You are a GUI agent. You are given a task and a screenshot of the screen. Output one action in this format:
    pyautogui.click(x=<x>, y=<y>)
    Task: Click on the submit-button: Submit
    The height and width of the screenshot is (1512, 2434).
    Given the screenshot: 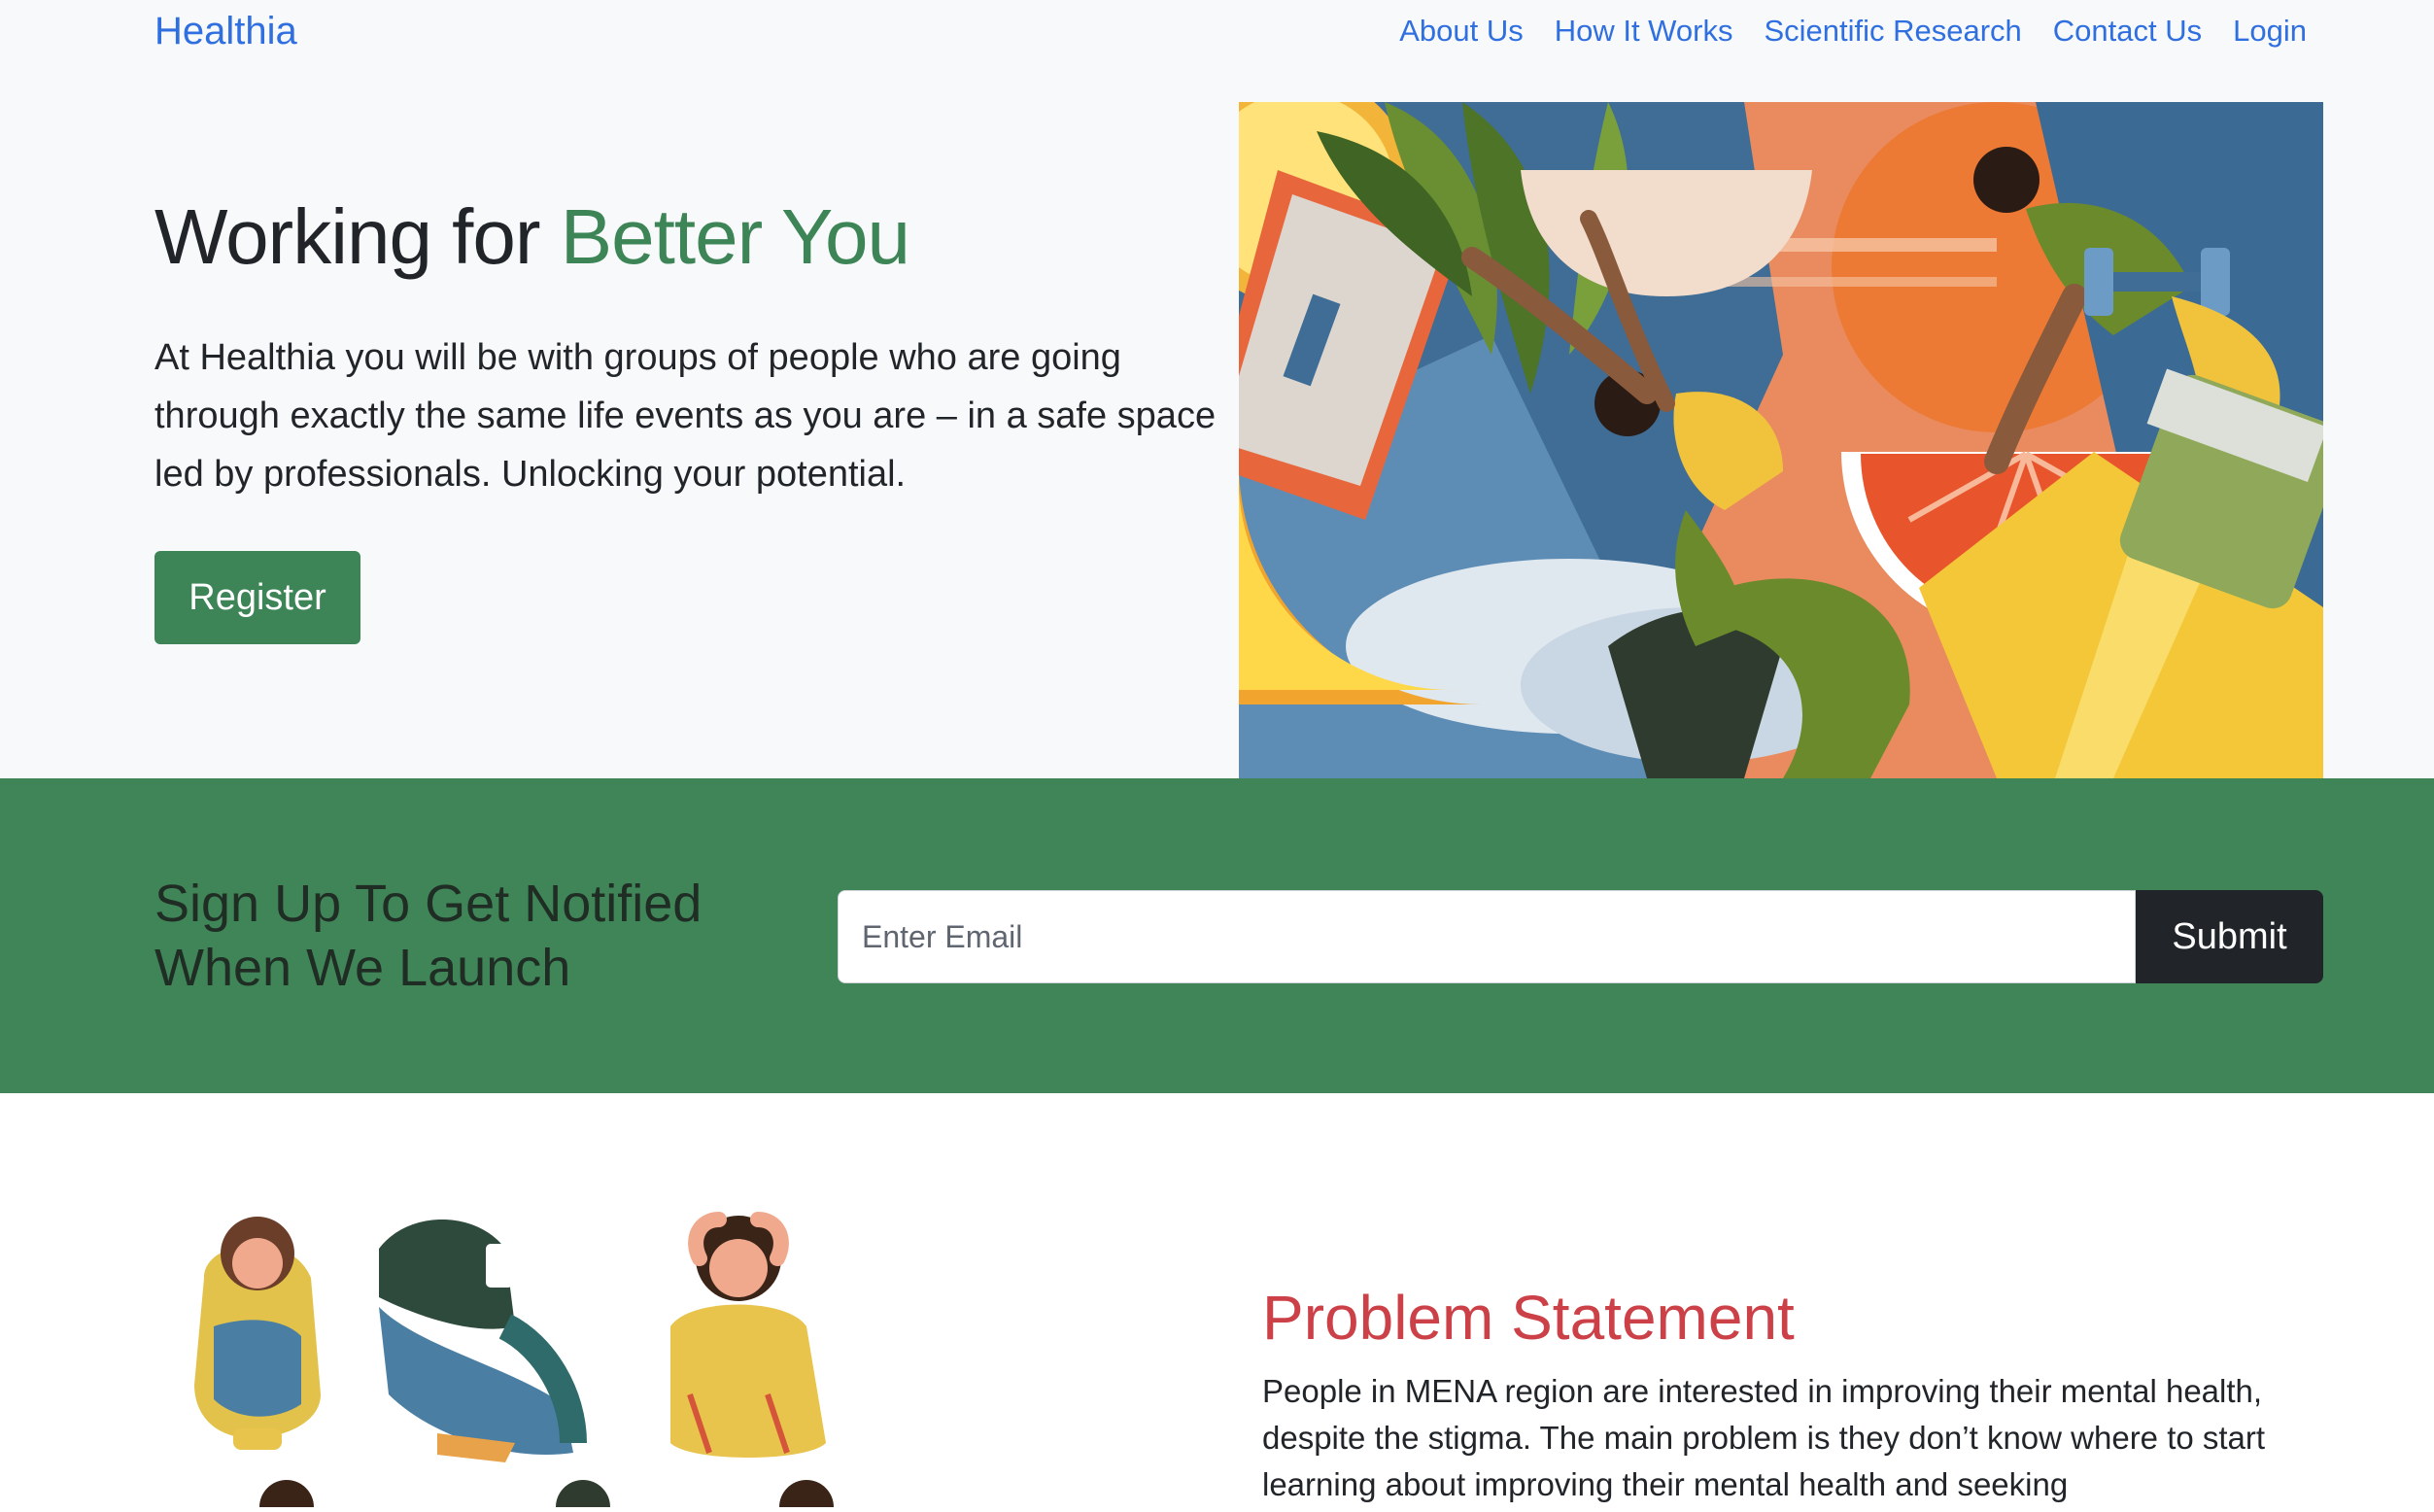 What is the action you would take?
    pyautogui.click(x=2229, y=936)
    